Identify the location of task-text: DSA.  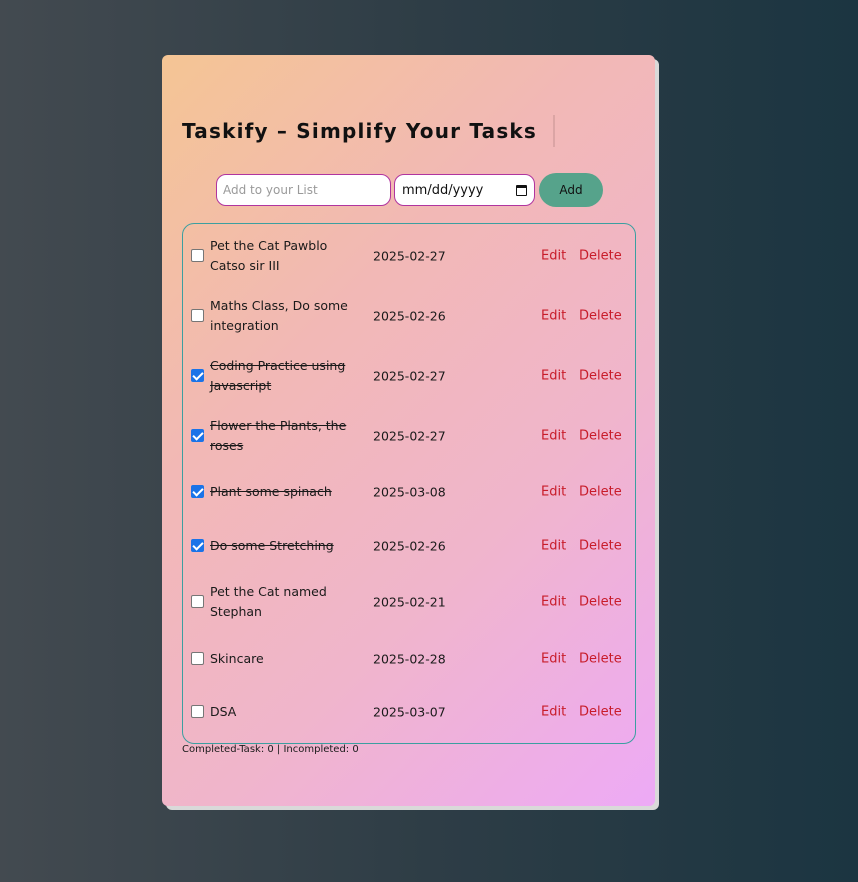
(223, 711).